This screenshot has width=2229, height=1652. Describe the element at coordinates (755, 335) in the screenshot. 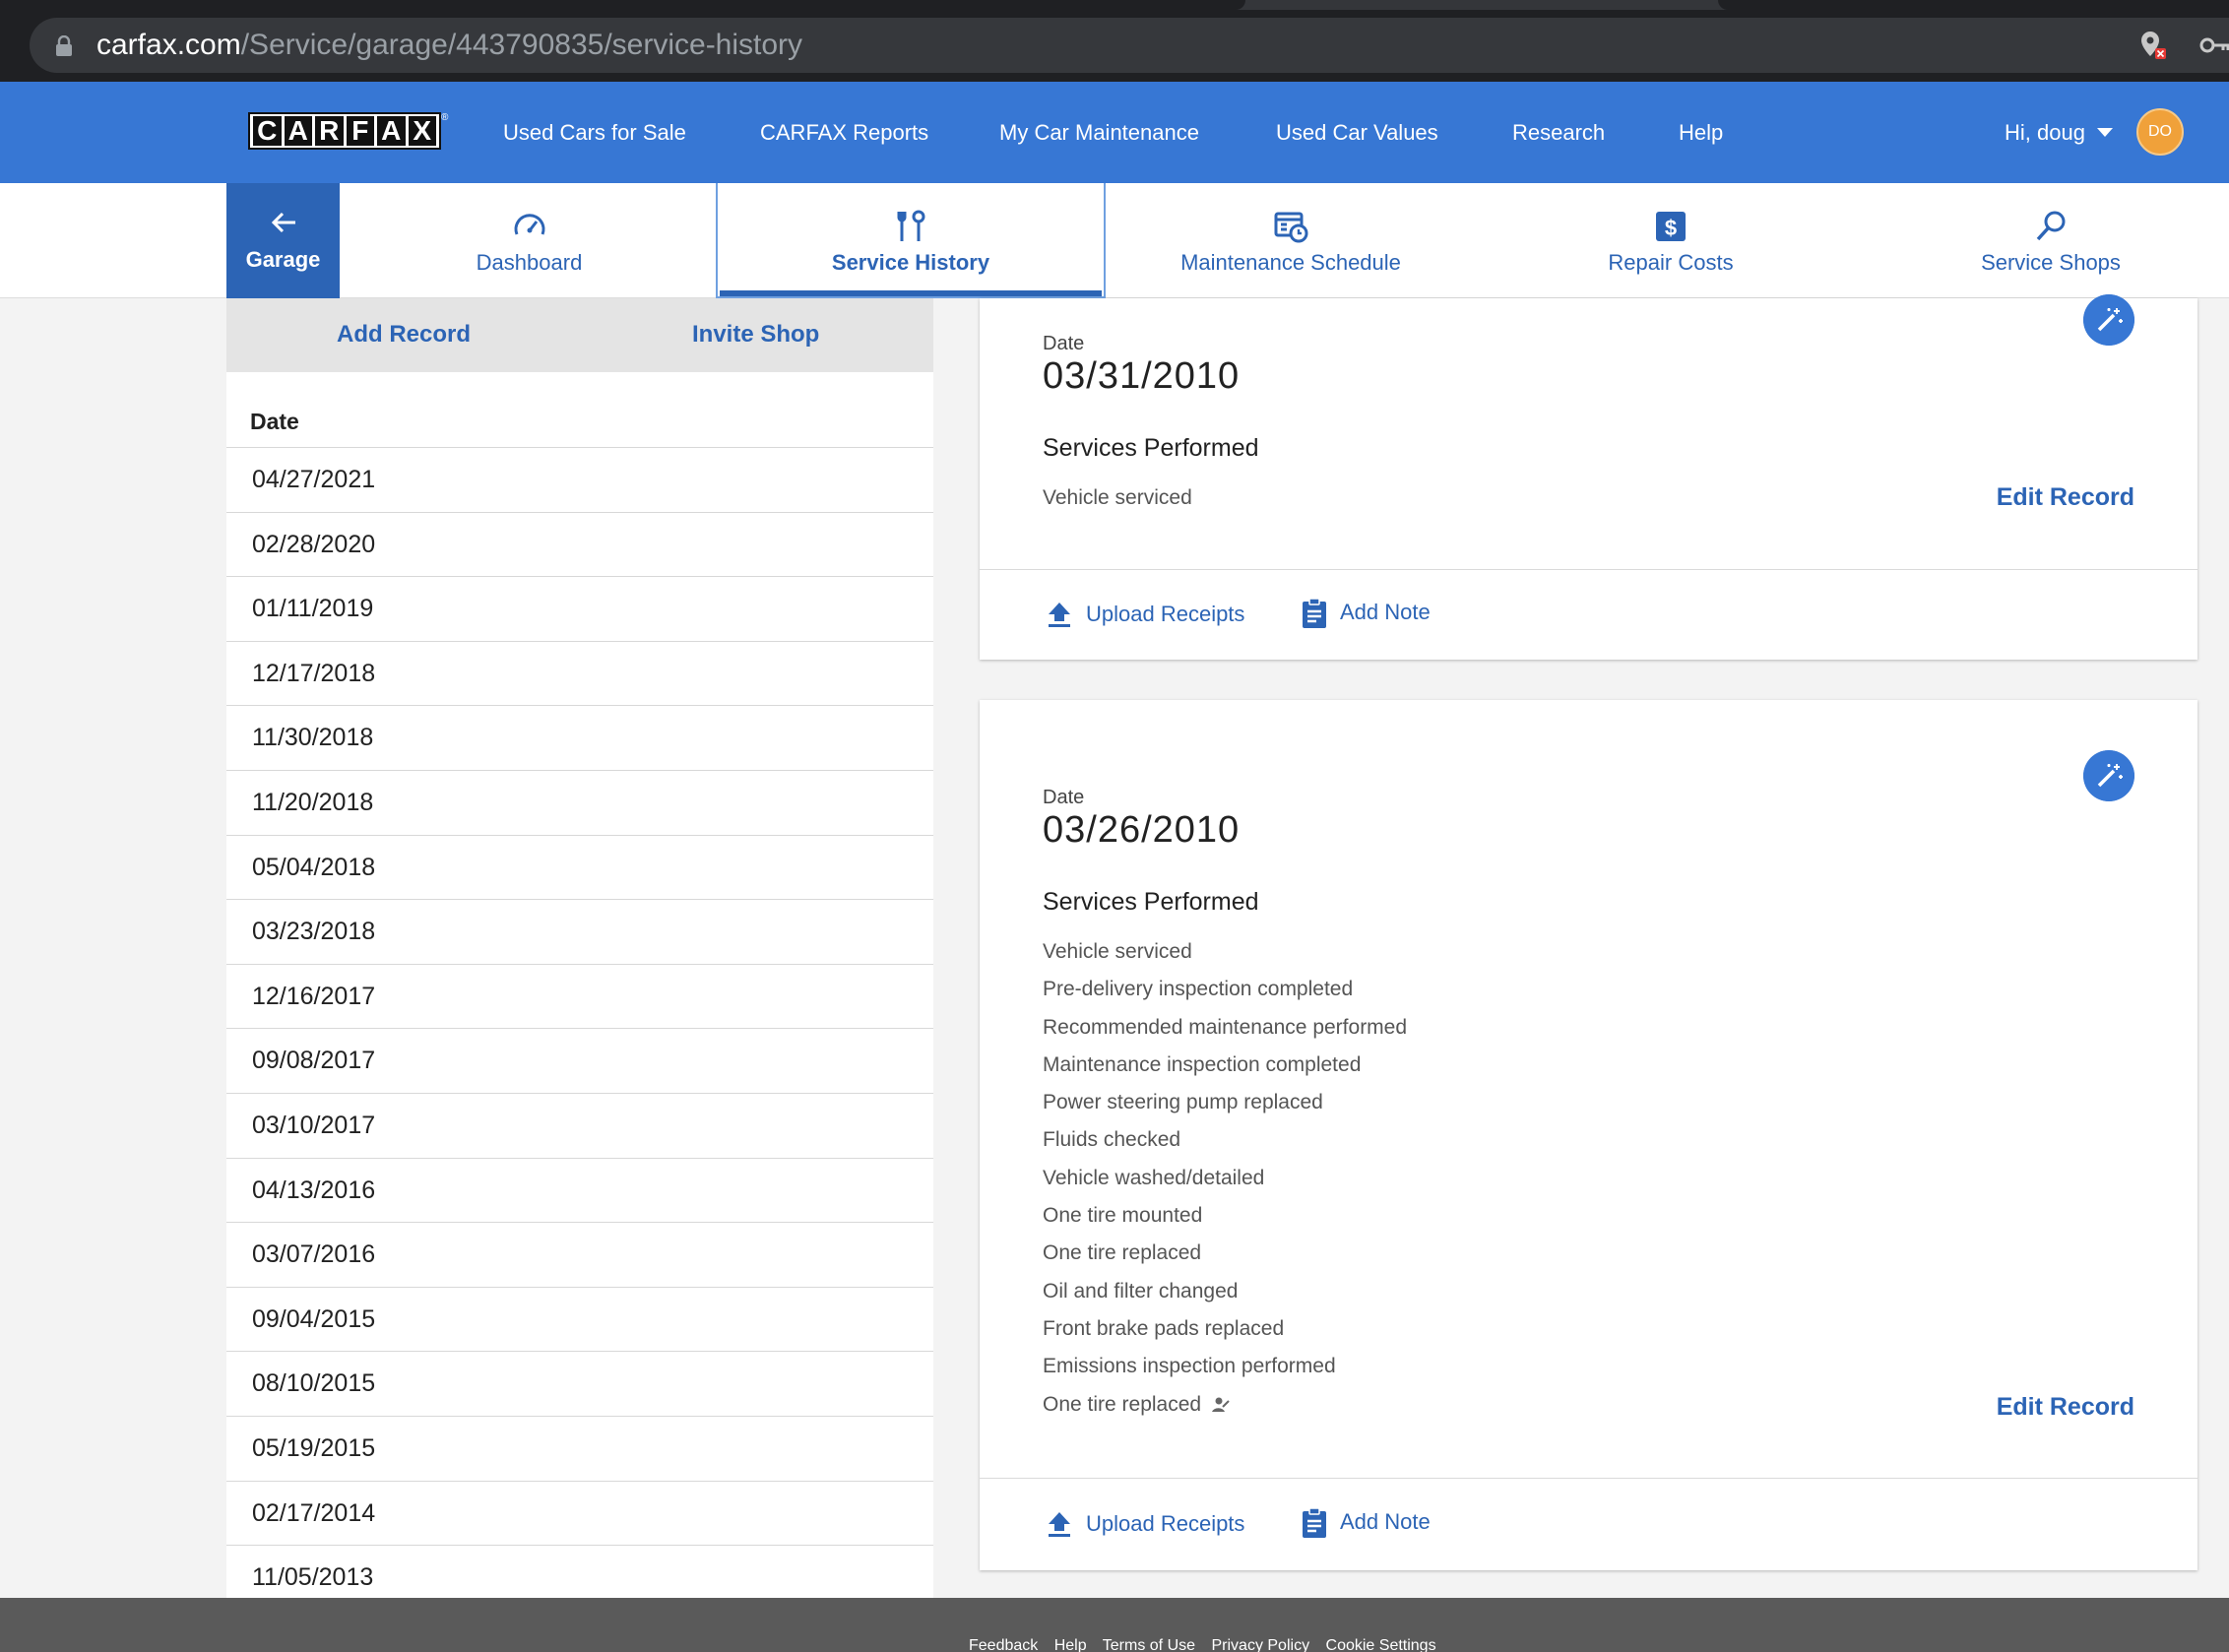

I see `invite-shop-button: Invite Shop` at that location.